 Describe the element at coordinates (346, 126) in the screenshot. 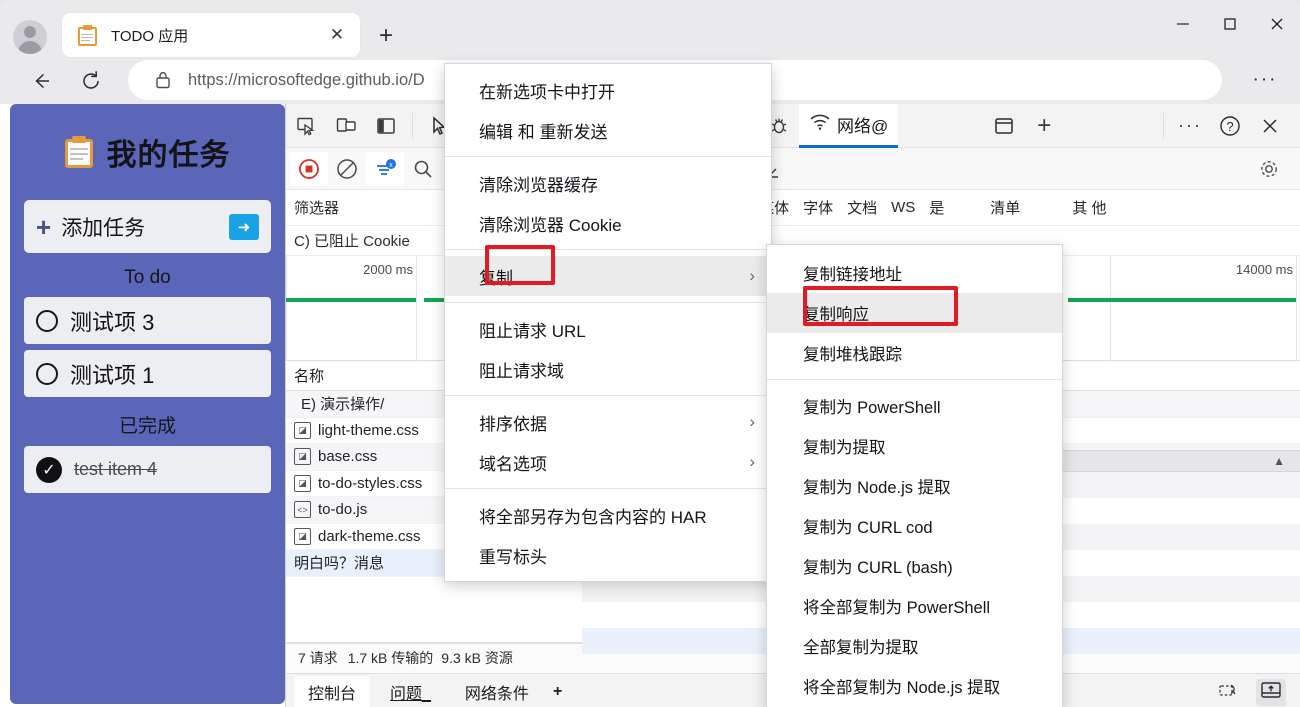

I see `device-toolbar-icon` at that location.